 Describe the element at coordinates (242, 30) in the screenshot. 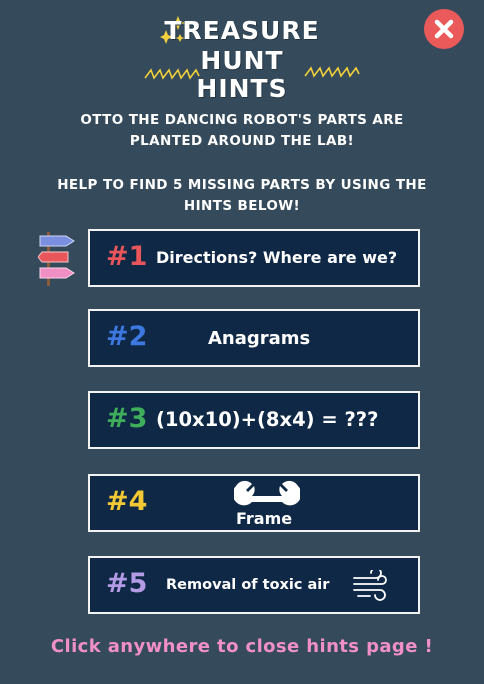

I see `title-line-1: TREASURE` at that location.